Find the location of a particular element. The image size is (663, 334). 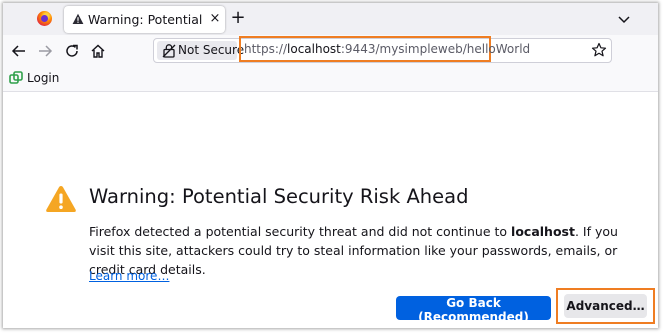

url-scheme: https:// is located at coordinates (266, 49).